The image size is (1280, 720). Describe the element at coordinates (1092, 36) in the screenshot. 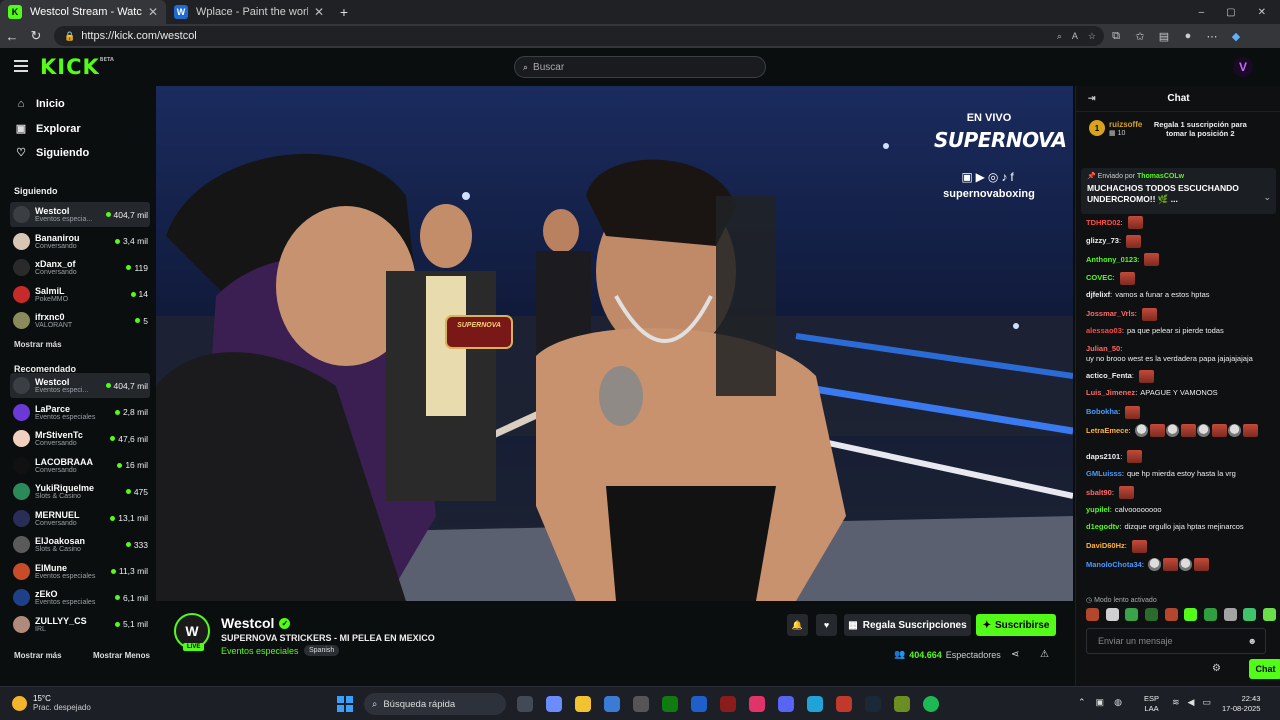

I see `favorite-star-icon: ☆` at that location.